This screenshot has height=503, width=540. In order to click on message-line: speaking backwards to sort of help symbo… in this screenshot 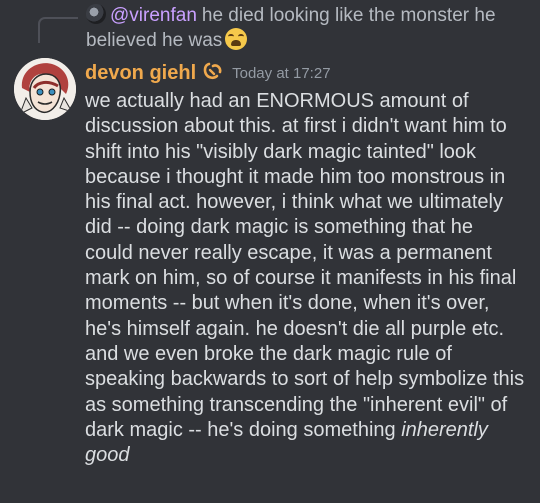, I will do `click(305, 379)`.